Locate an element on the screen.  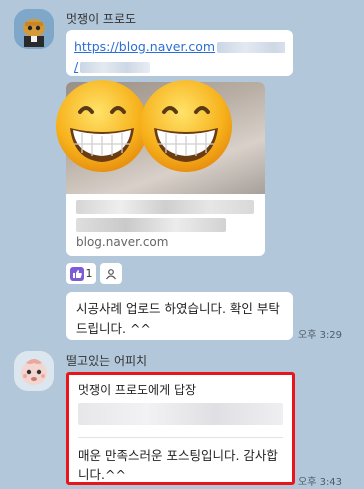
message-bubble: 시공사례 업로드 하였습니다. 확인 부탁드립니다. ^^ is located at coordinates (179, 316).